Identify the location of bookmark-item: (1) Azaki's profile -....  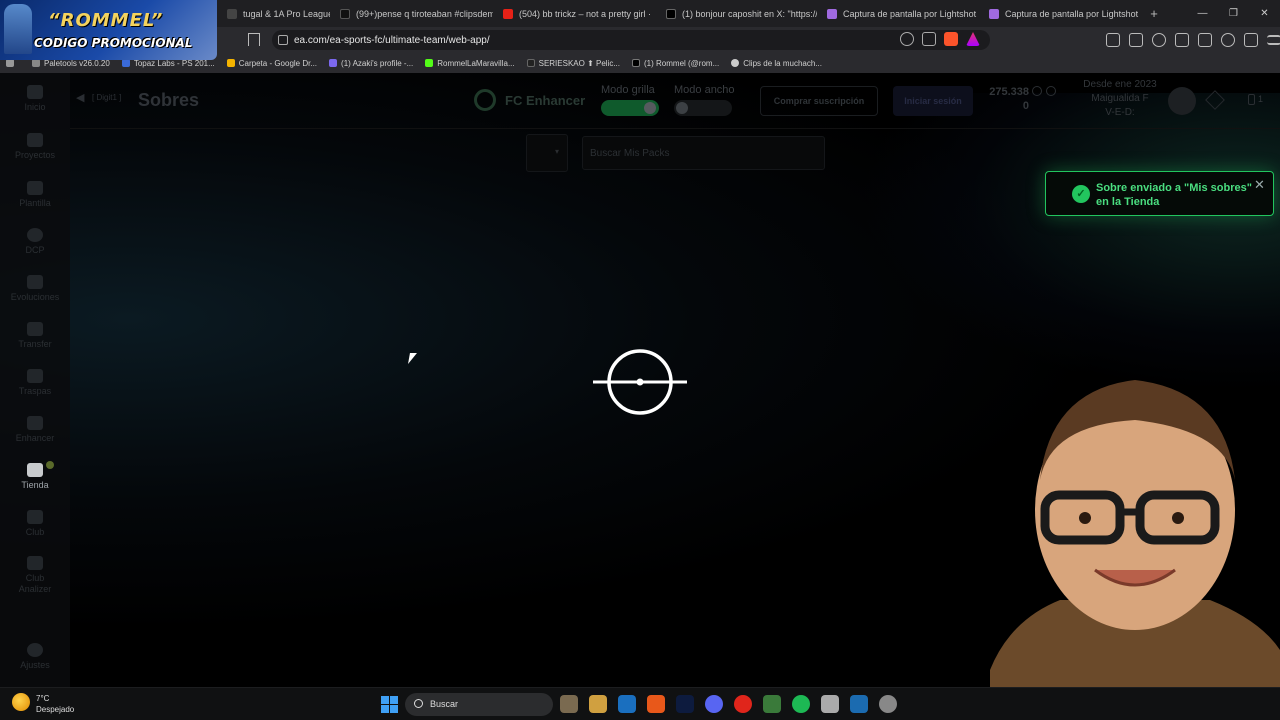
(371, 63).